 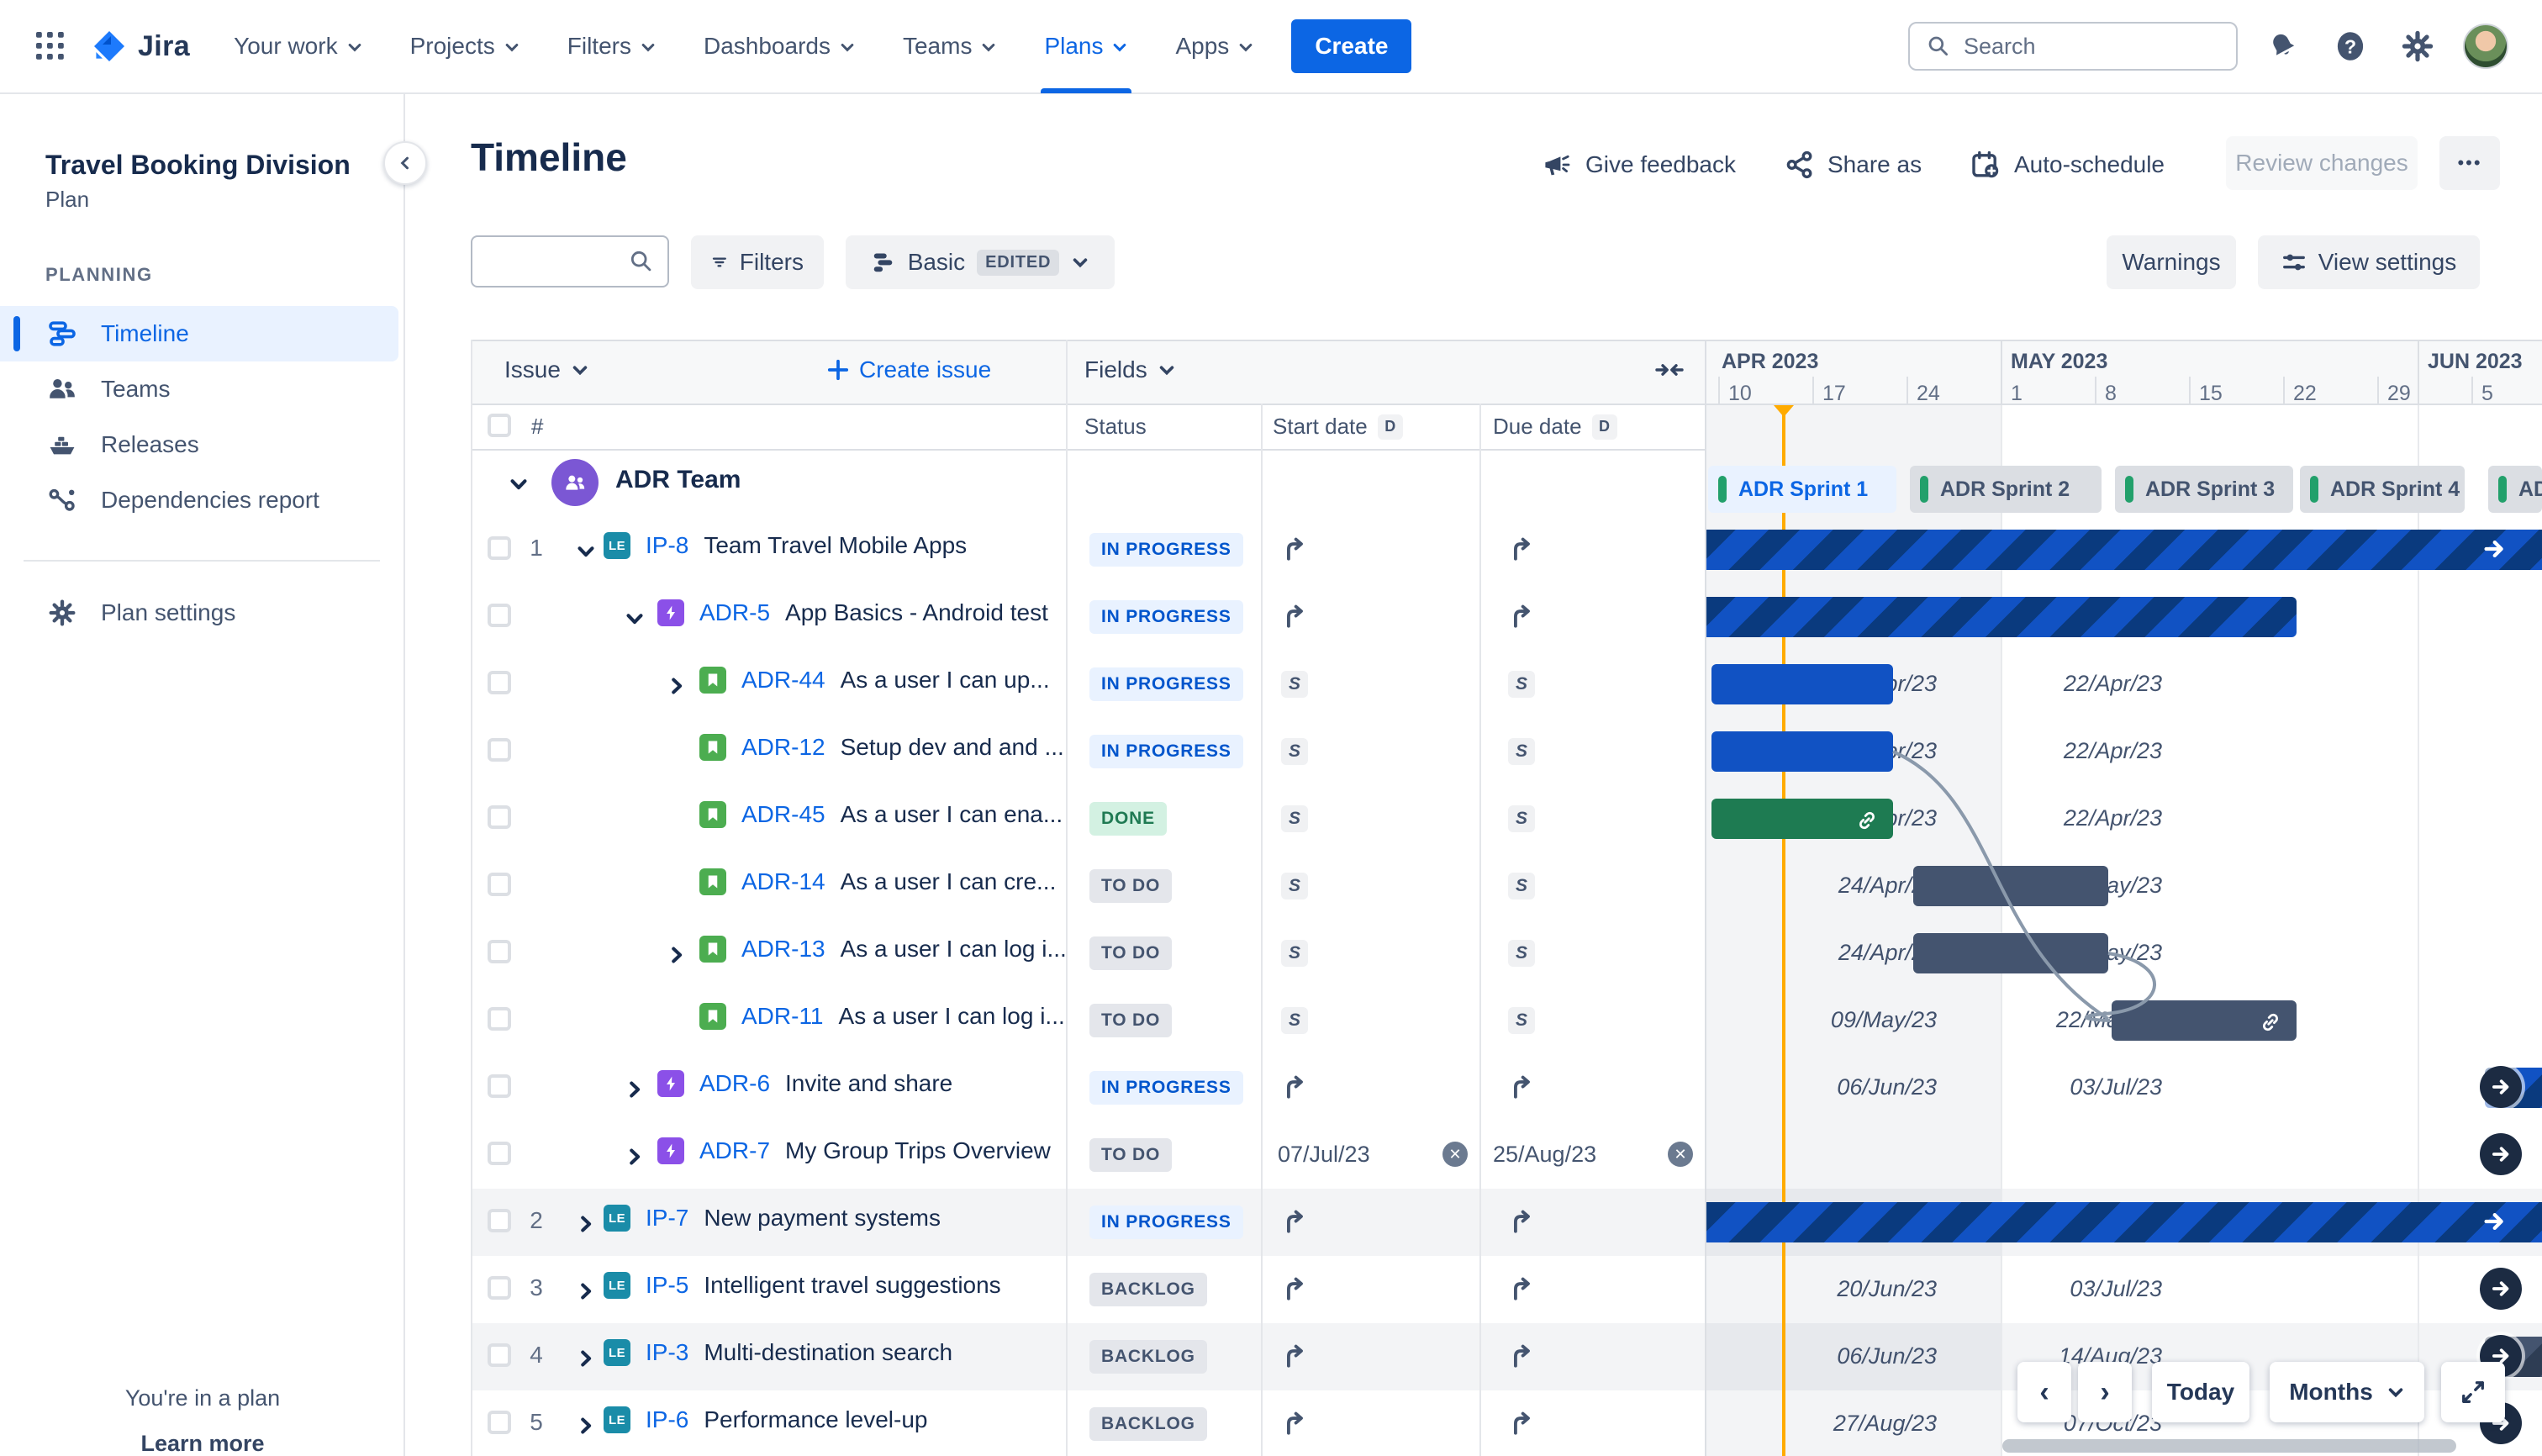 What do you see at coordinates (199, 389) in the screenshot?
I see `sidebar-item-teams: Teams` at bounding box center [199, 389].